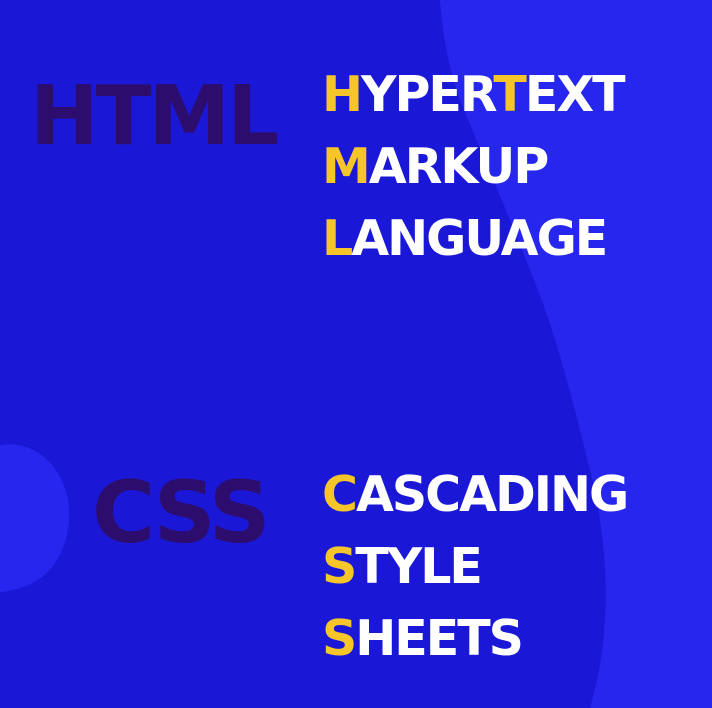 The image size is (712, 708). I want to click on word-rest: HEETS, so click(439, 638).